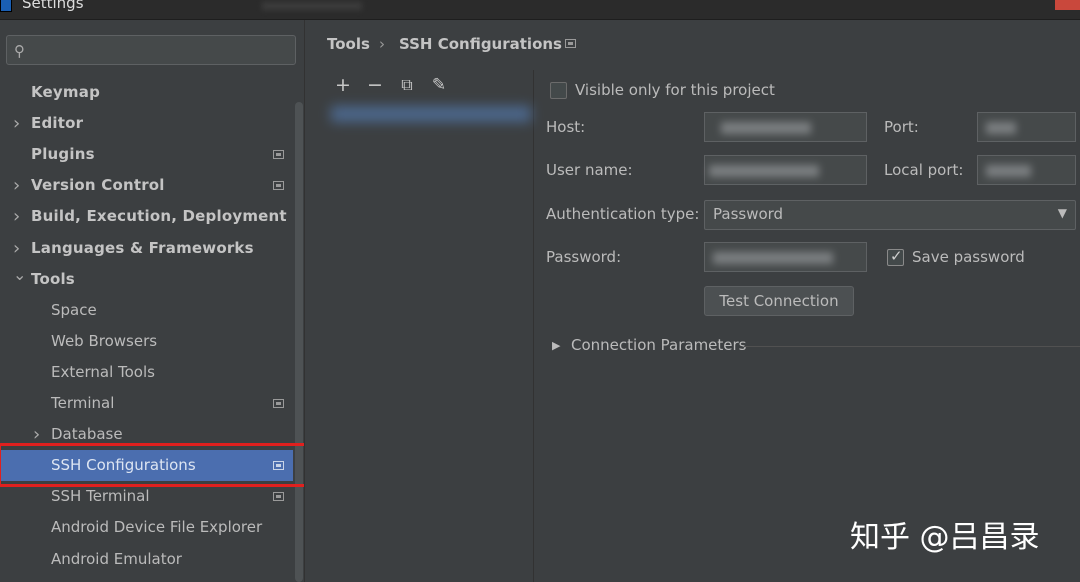 This screenshot has width=1080, height=582. What do you see at coordinates (348, 44) in the screenshot?
I see `breadcrumb-parent: Tools` at bounding box center [348, 44].